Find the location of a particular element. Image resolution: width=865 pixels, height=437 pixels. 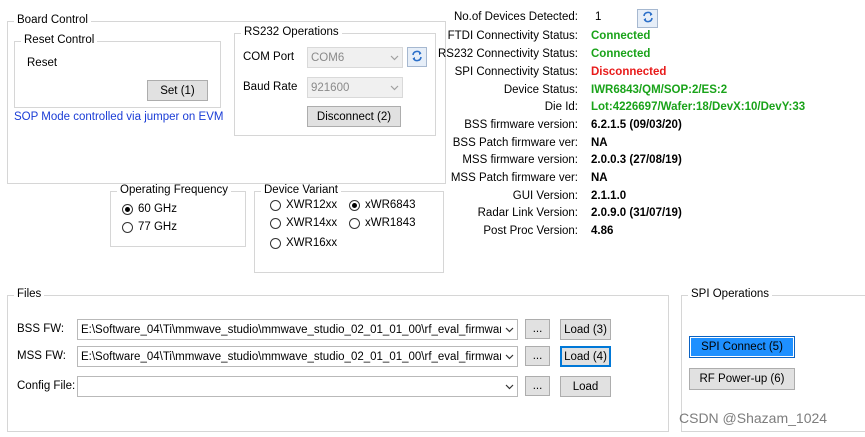

mss-fw-load-button: Load (4) is located at coordinates (585, 356).